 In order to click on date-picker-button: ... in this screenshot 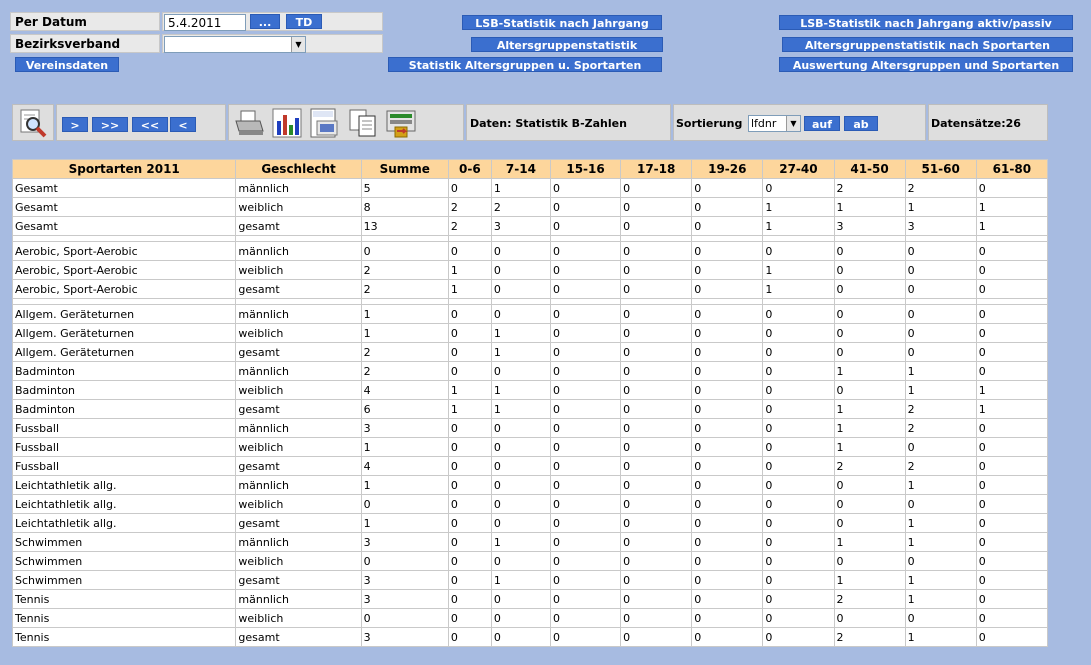, I will do `click(265, 21)`.